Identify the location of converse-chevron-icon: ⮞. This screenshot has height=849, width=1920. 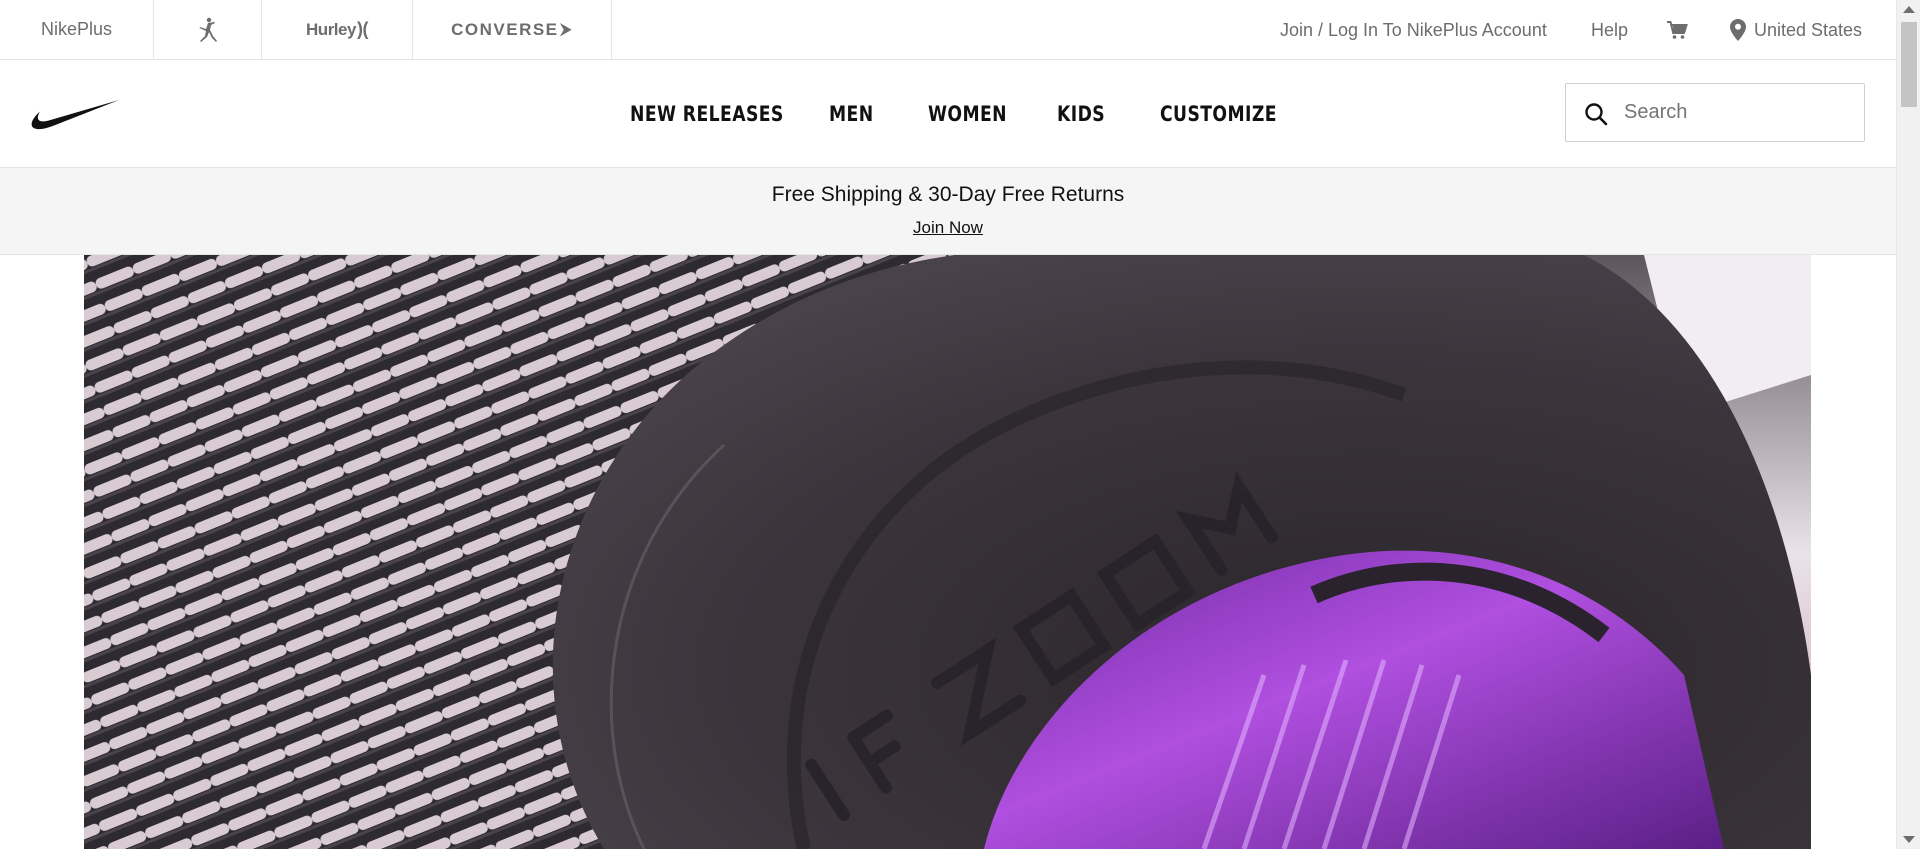
(566, 29).